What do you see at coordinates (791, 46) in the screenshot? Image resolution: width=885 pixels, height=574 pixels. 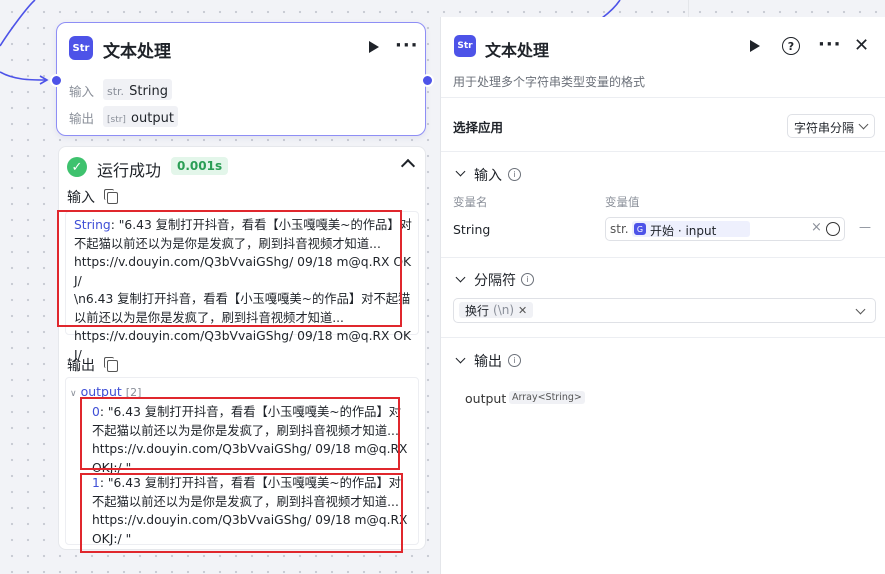 I see `help-icon: ?` at bounding box center [791, 46].